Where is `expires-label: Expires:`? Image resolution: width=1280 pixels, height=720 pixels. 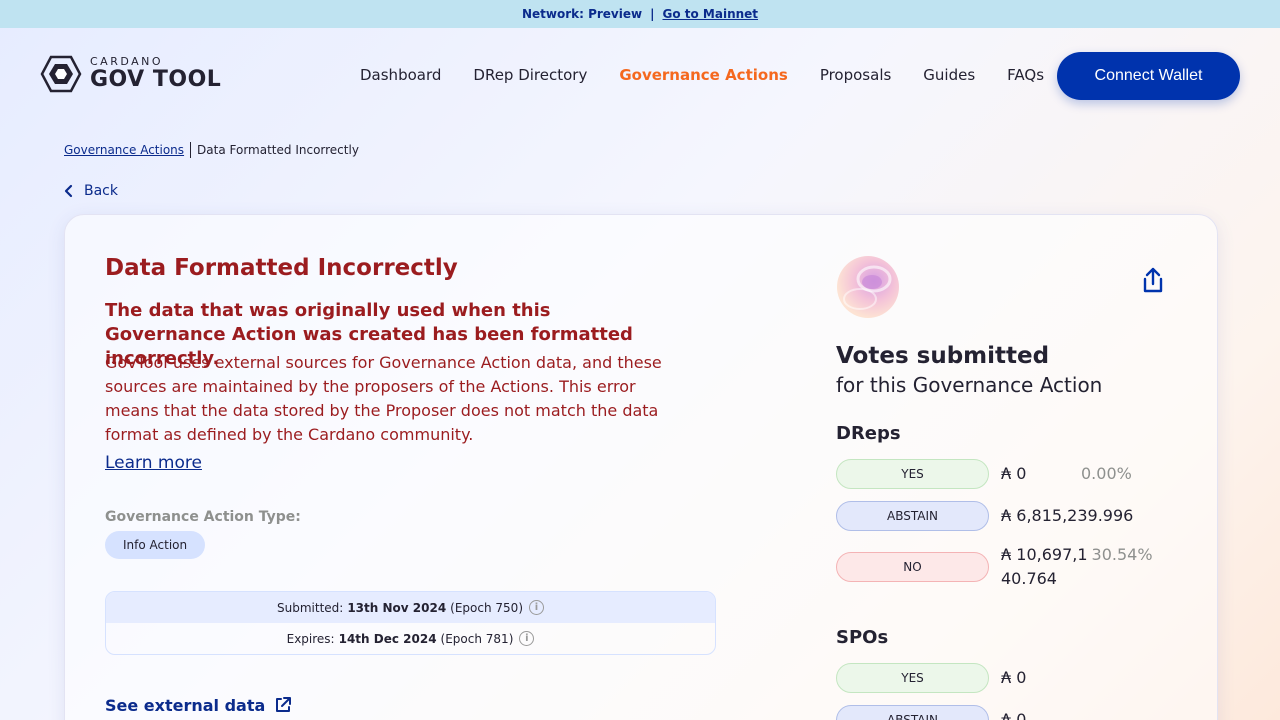 expires-label: Expires: is located at coordinates (310, 638).